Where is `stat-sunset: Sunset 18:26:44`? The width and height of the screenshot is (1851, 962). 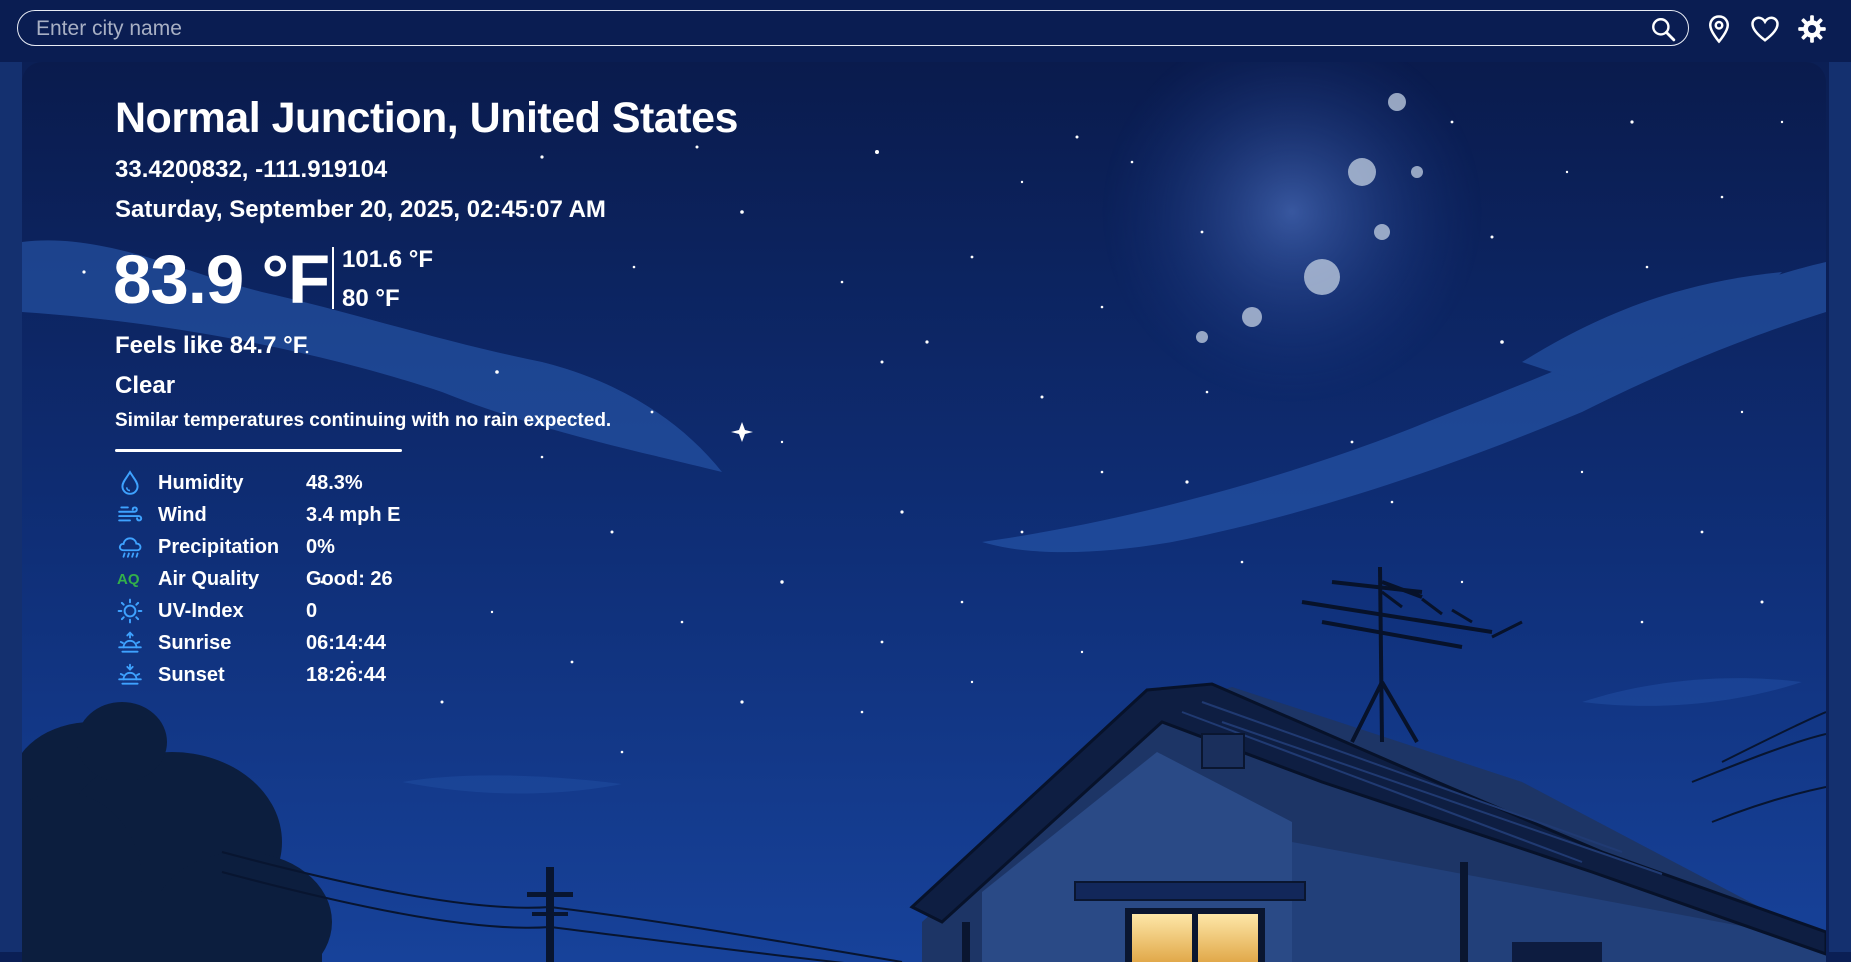
stat-sunset: Sunset 18:26:44 is located at coordinates (295, 675).